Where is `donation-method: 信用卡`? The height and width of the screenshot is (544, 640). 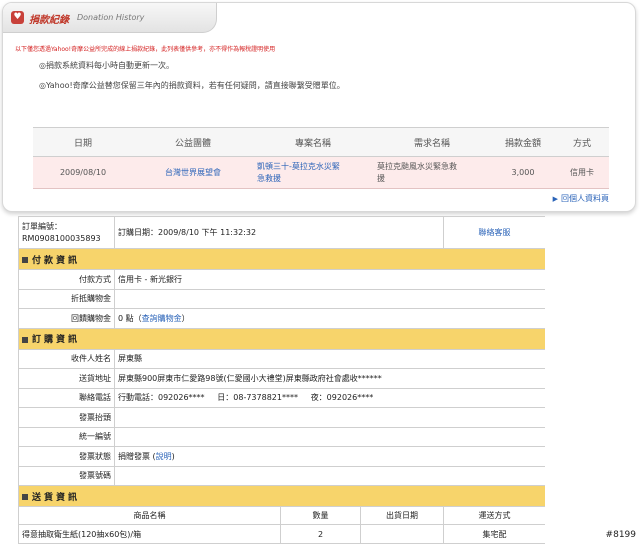 donation-method: 信用卡 is located at coordinates (582, 172).